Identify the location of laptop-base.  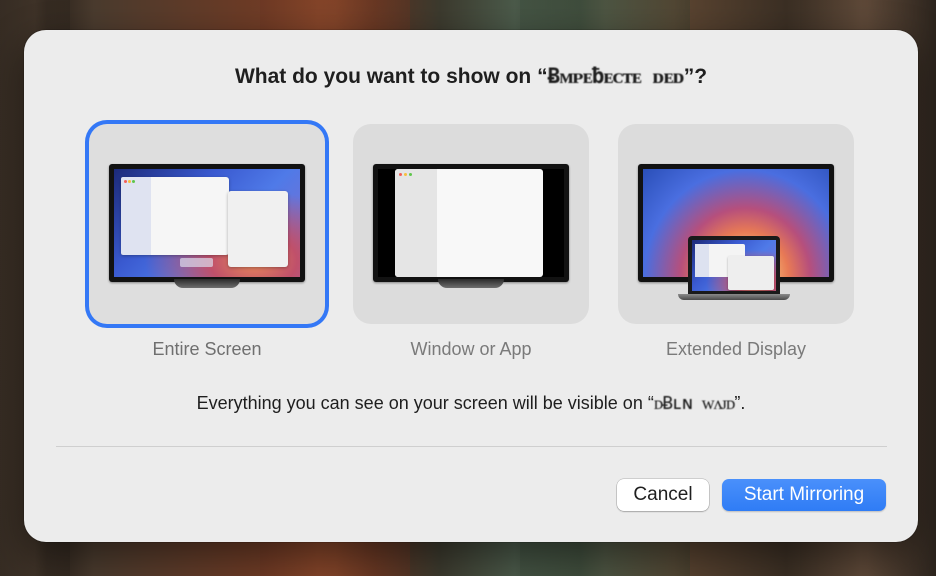
(734, 297).